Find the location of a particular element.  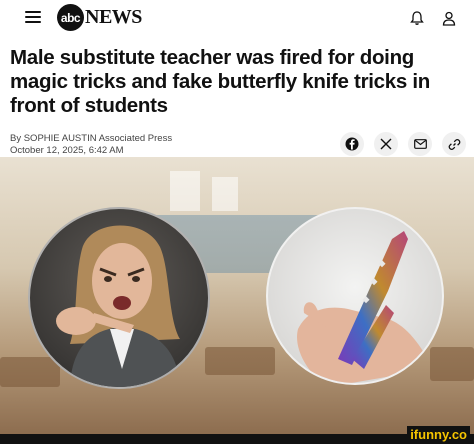

ifunny-watermark: ifunny.co is located at coordinates (438, 435).